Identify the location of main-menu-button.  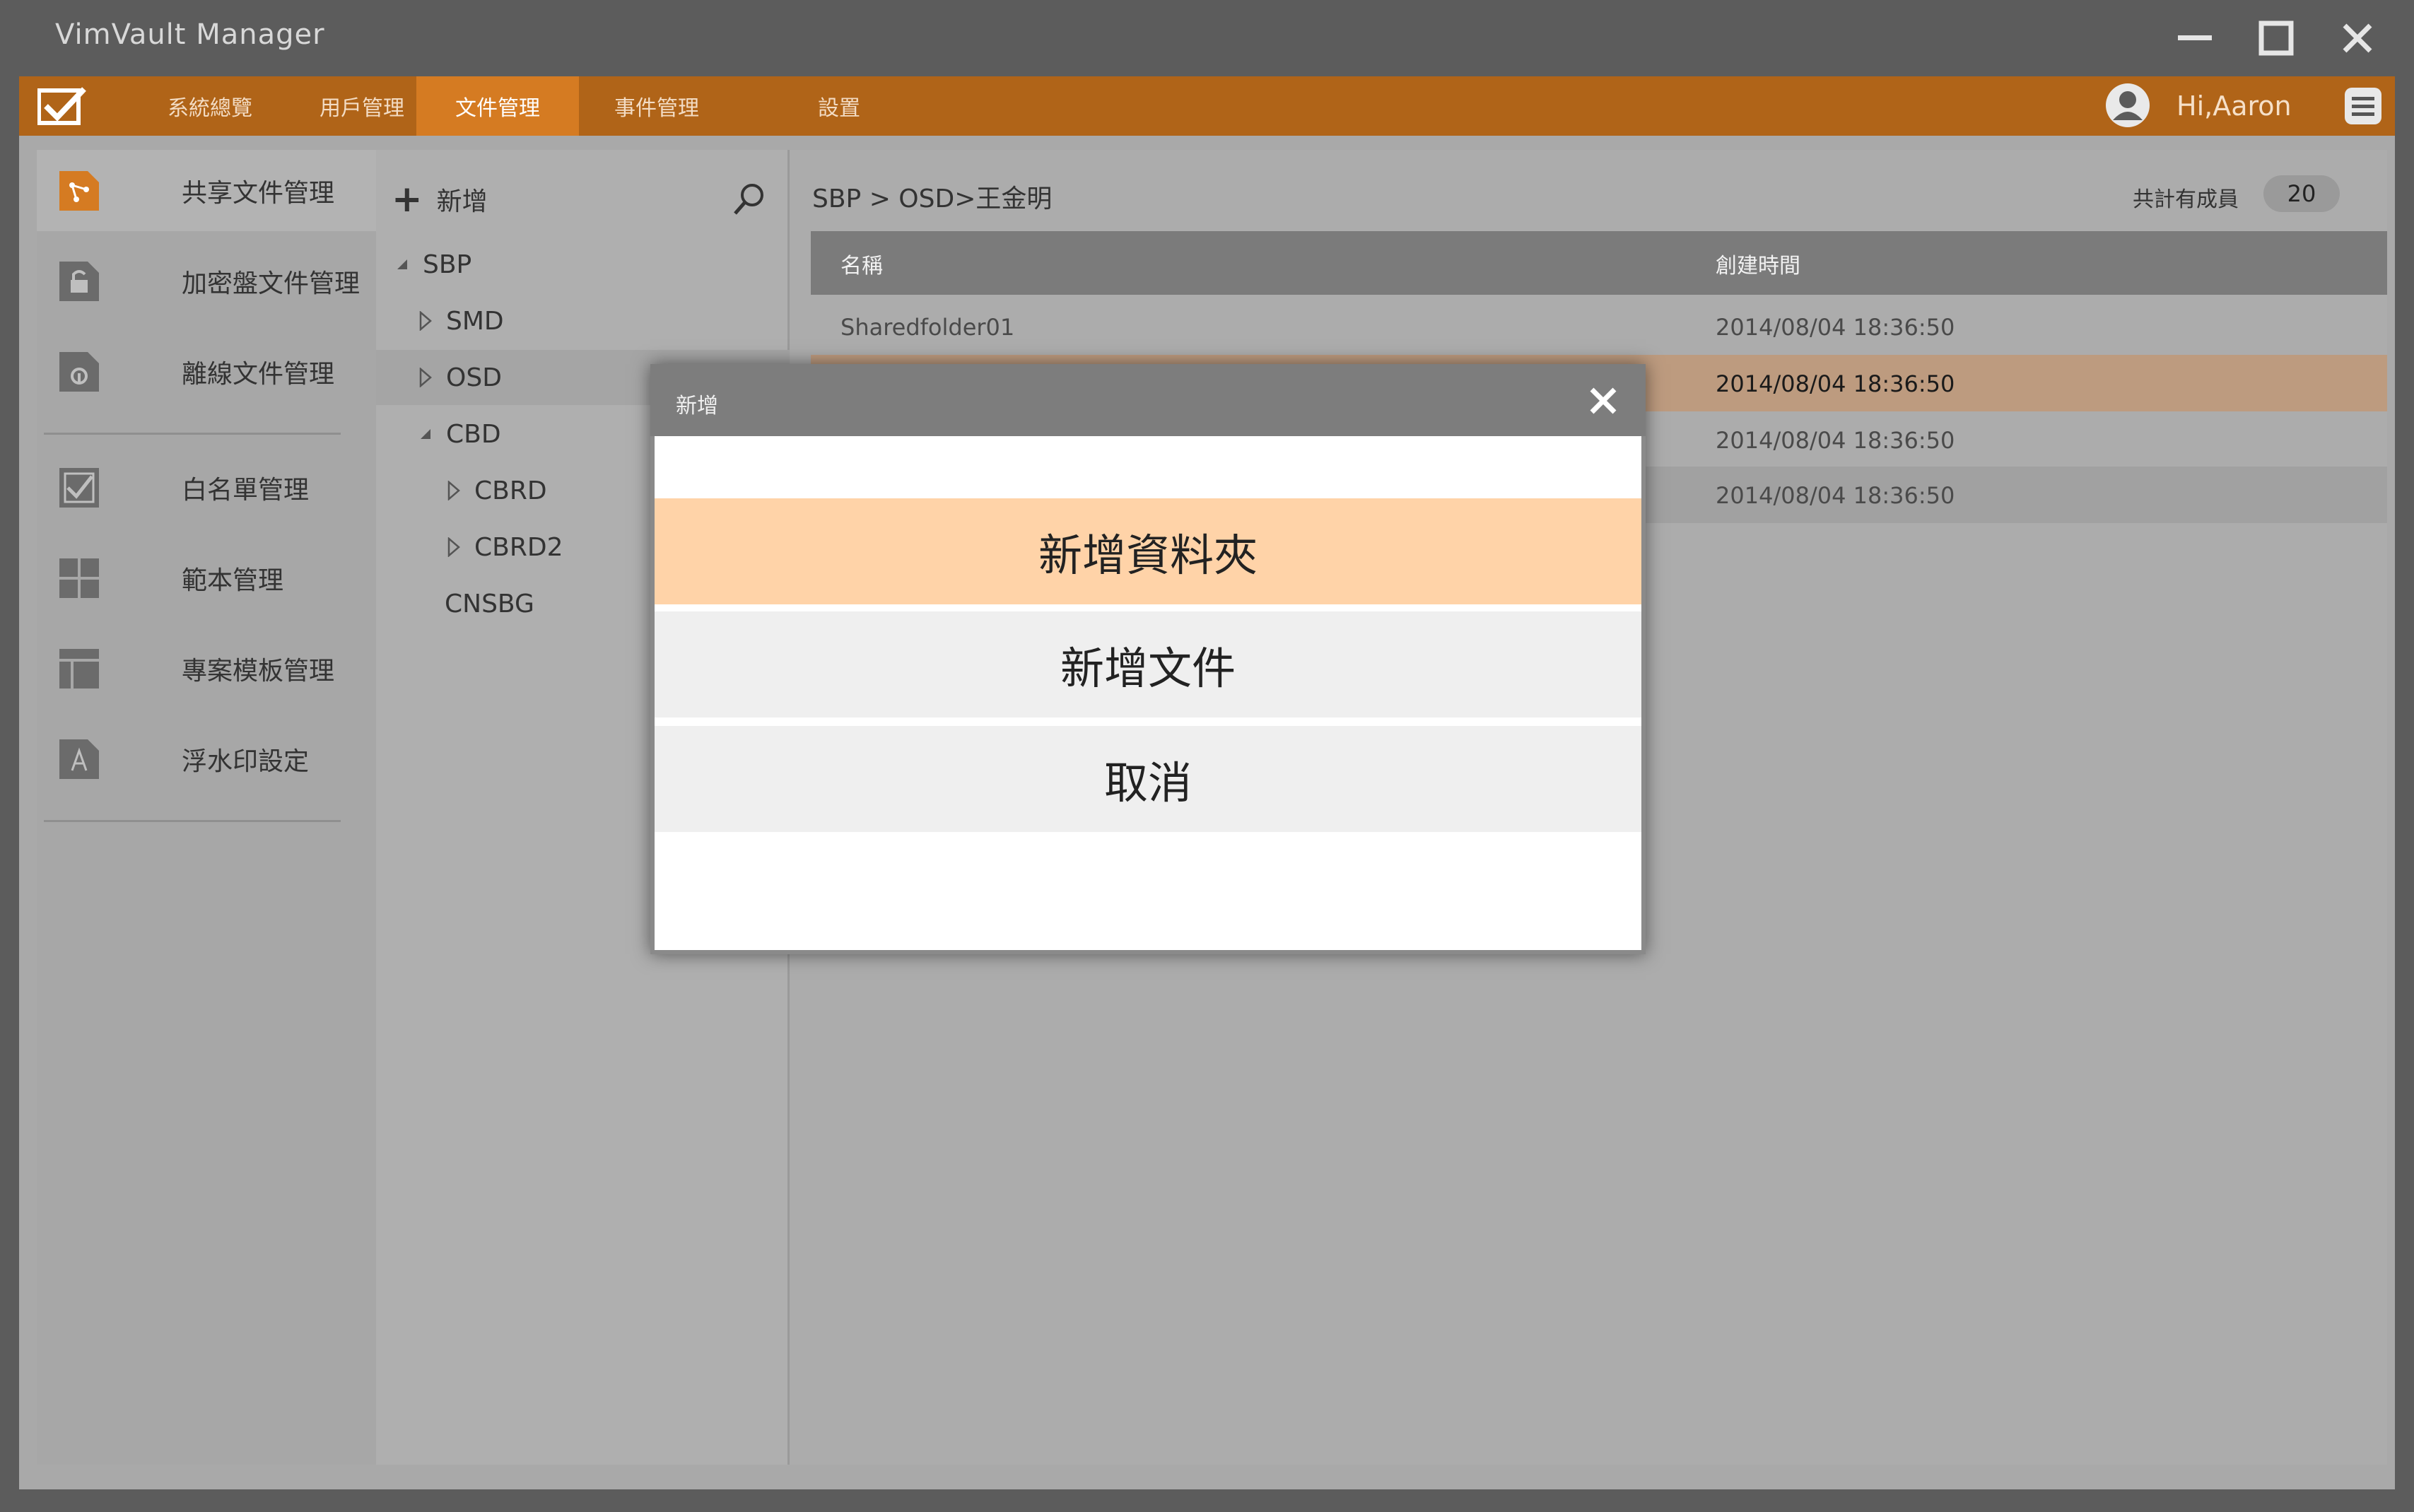
(2363, 106).